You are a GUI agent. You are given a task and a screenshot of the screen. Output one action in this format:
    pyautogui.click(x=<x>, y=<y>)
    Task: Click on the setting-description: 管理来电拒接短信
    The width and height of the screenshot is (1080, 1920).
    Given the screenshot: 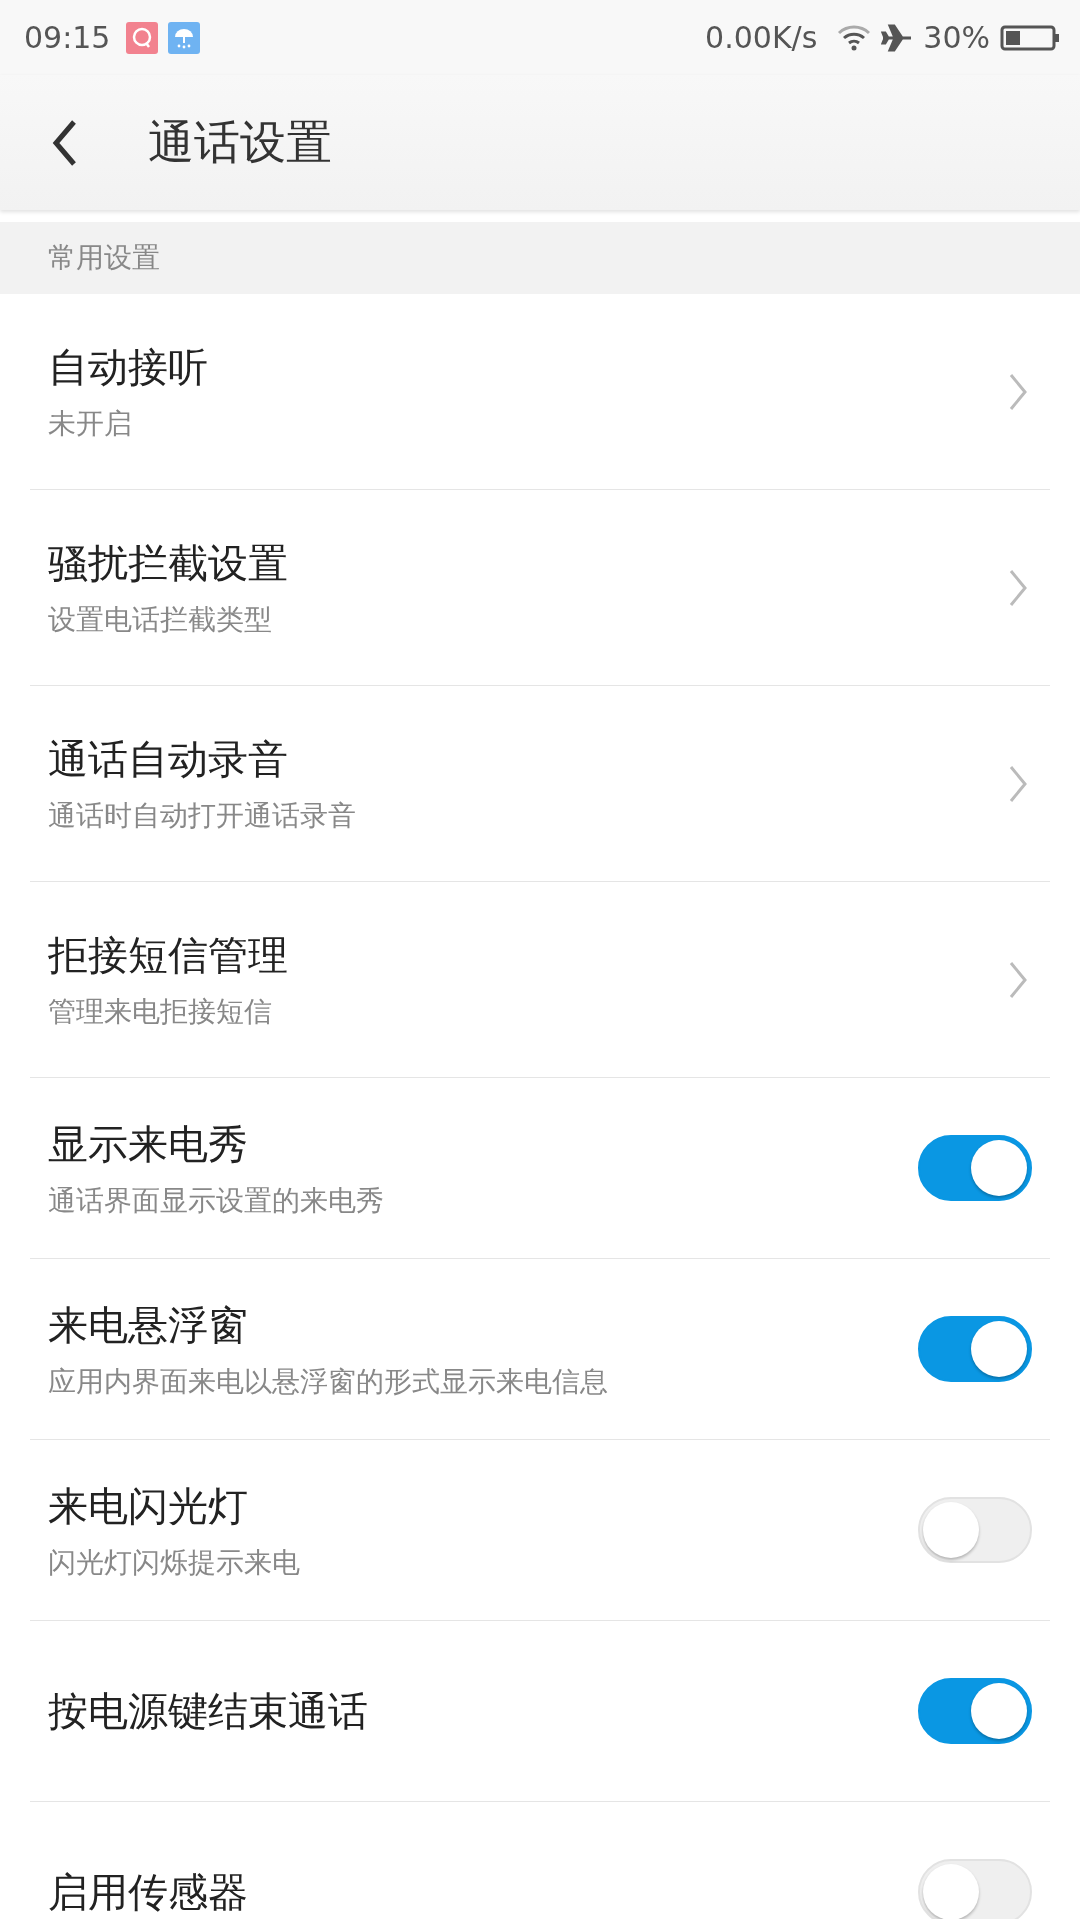 What is the action you would take?
    pyautogui.click(x=160, y=1012)
    